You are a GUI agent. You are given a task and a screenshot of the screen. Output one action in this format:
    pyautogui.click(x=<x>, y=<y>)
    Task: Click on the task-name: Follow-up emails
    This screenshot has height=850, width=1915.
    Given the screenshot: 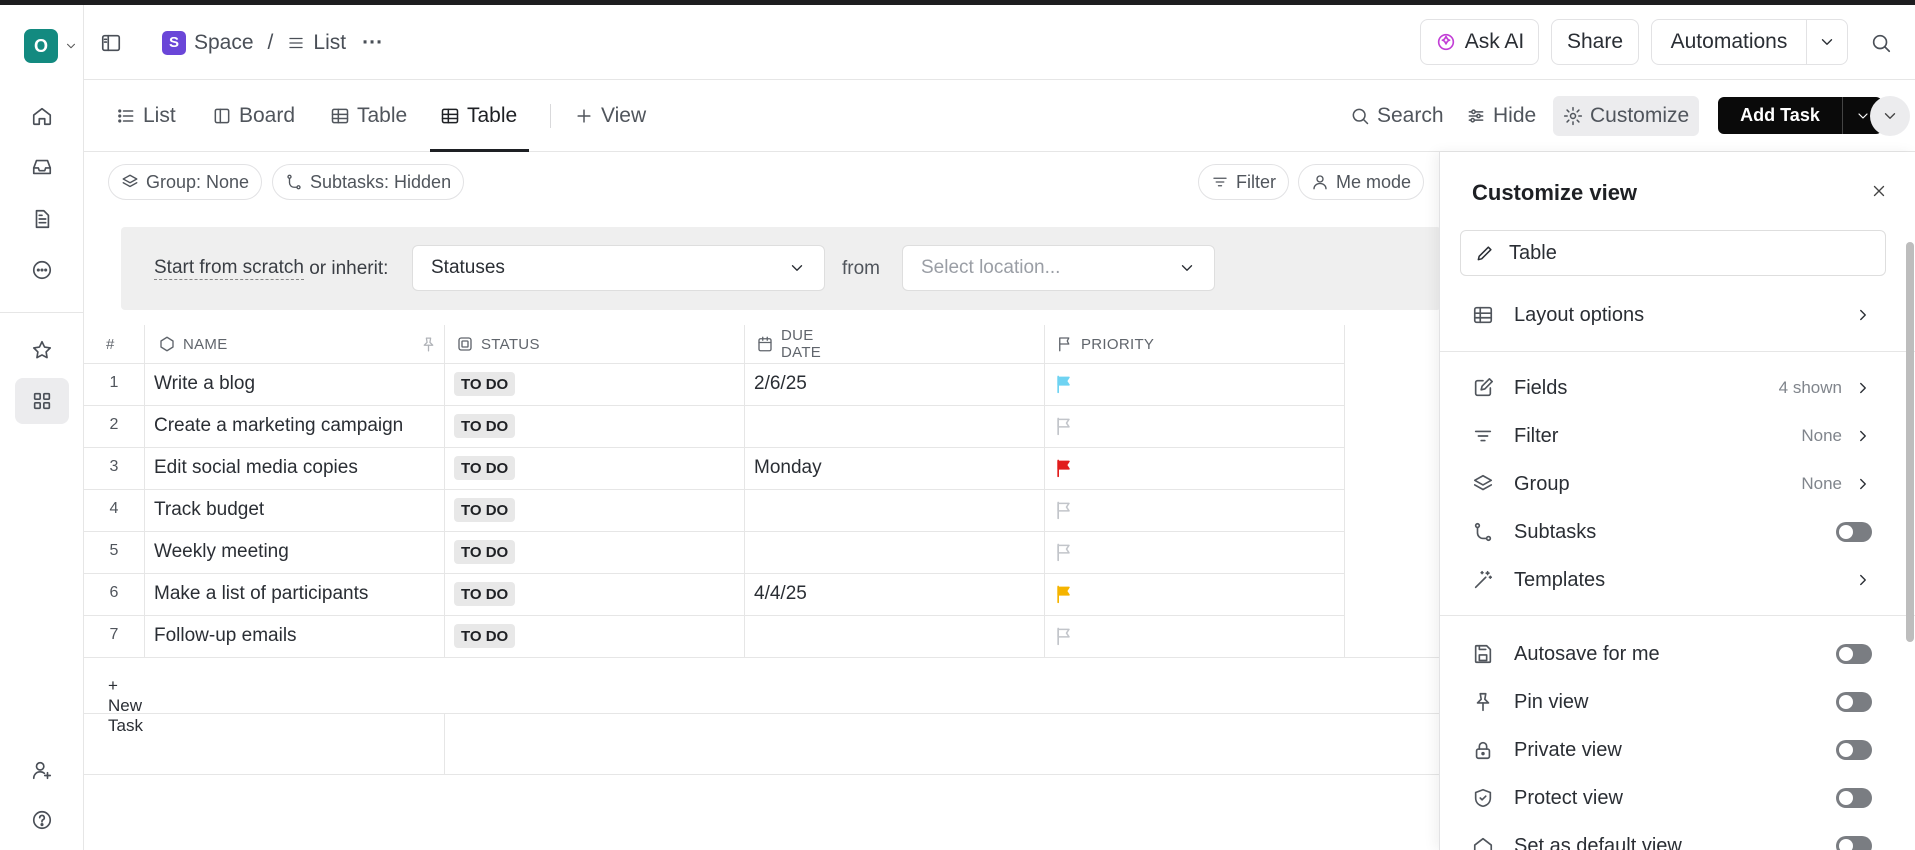 What is the action you would take?
    pyautogui.click(x=225, y=636)
    